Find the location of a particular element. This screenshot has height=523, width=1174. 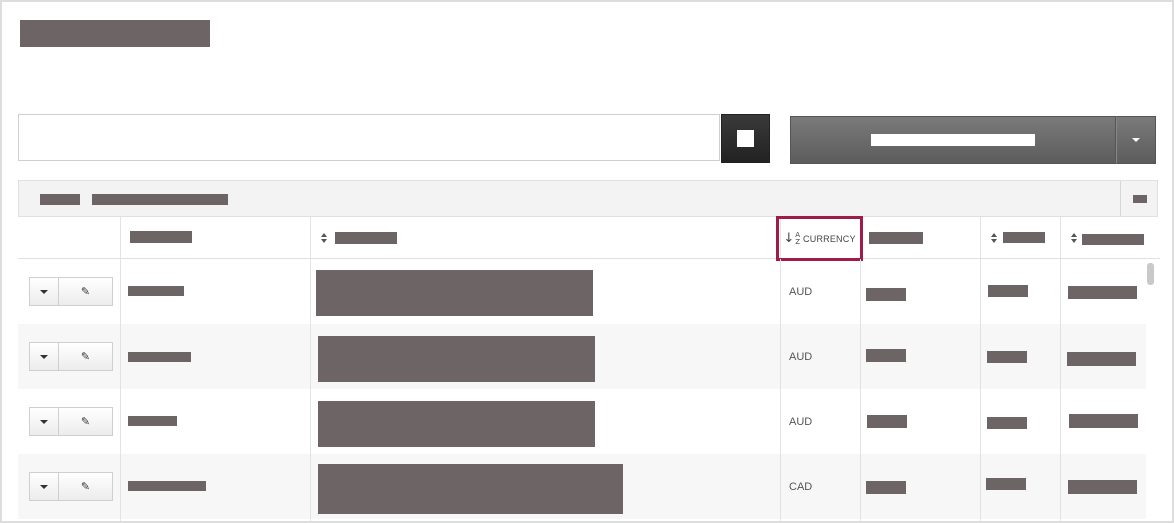

table-scrollbar-thumb is located at coordinates (1150, 274).